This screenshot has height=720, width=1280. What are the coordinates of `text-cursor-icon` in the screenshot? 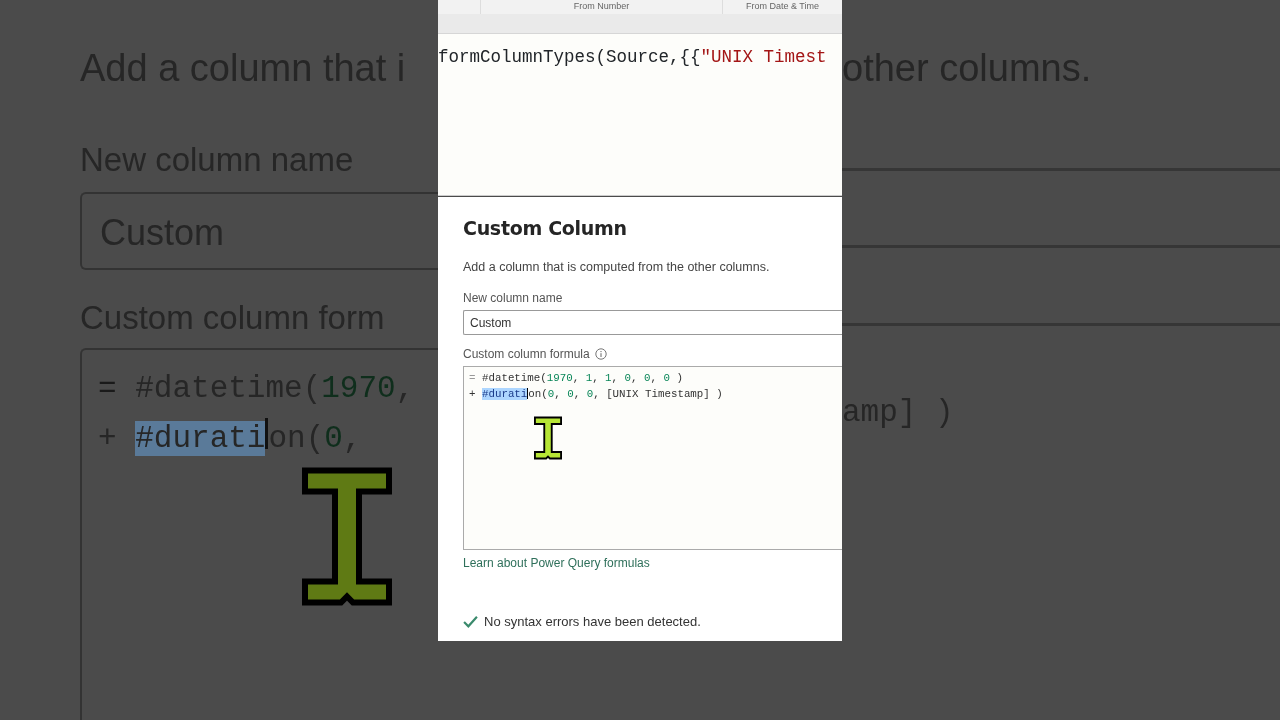 It's located at (548, 438).